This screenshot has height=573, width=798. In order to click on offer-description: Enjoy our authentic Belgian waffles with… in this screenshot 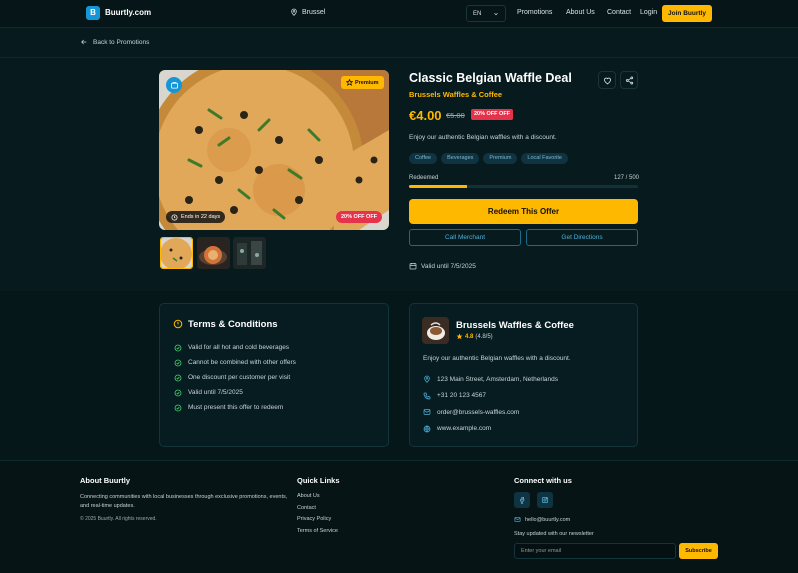, I will do `click(483, 137)`.